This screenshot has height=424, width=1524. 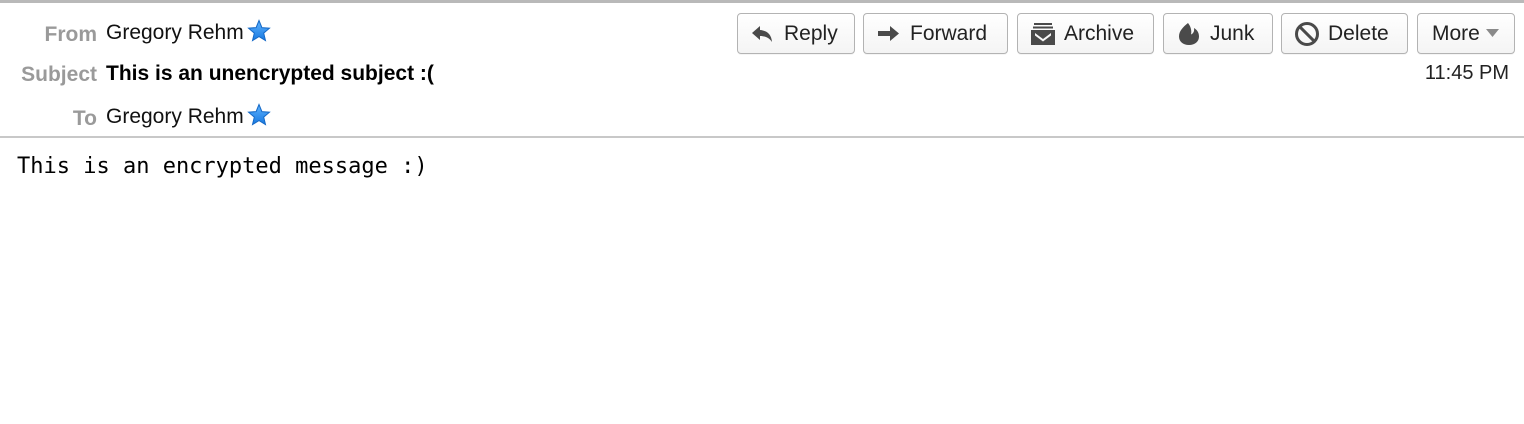 What do you see at coordinates (1456, 33) in the screenshot?
I see `more-label: More` at bounding box center [1456, 33].